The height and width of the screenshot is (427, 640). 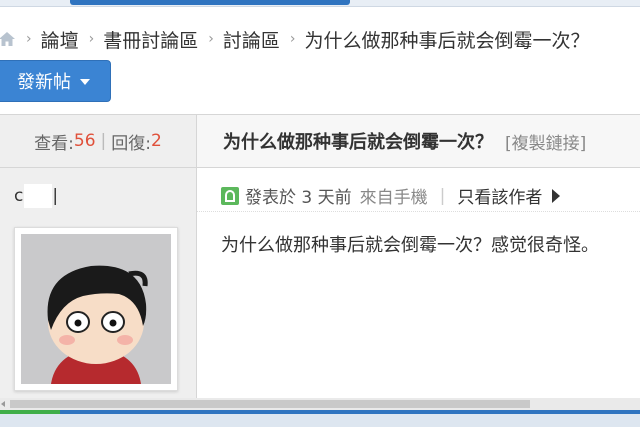 I want to click on bottom-bar, so click(x=320, y=418).